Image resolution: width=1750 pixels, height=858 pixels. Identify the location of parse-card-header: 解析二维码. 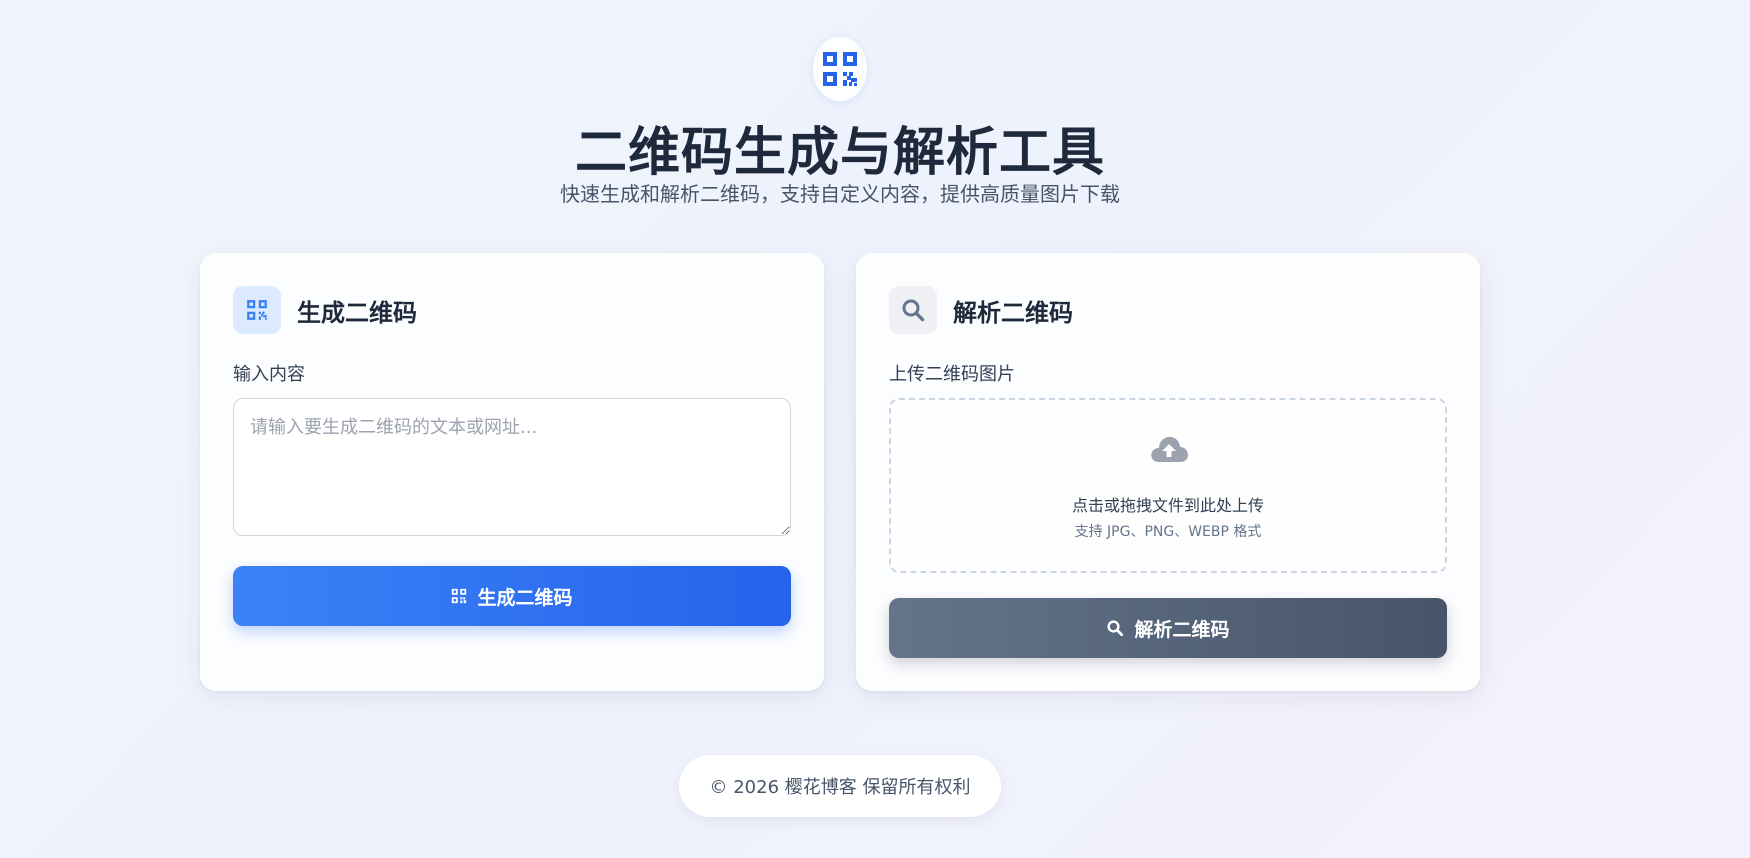
(981, 310).